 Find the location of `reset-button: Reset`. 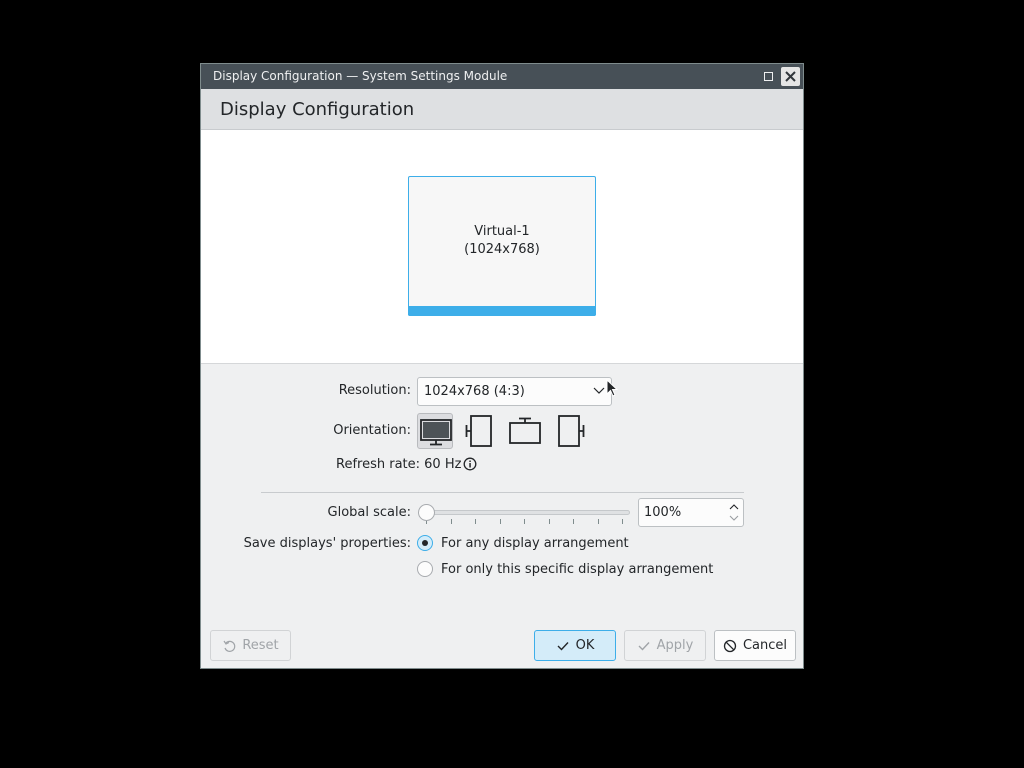

reset-button: Reset is located at coordinates (250, 645).